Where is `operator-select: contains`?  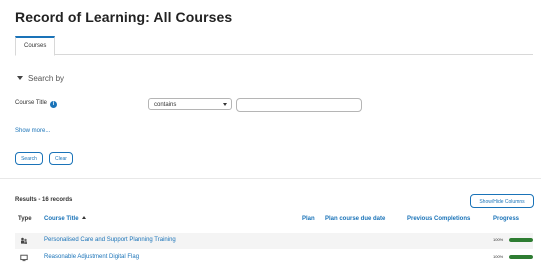 operator-select: contains is located at coordinates (190, 104).